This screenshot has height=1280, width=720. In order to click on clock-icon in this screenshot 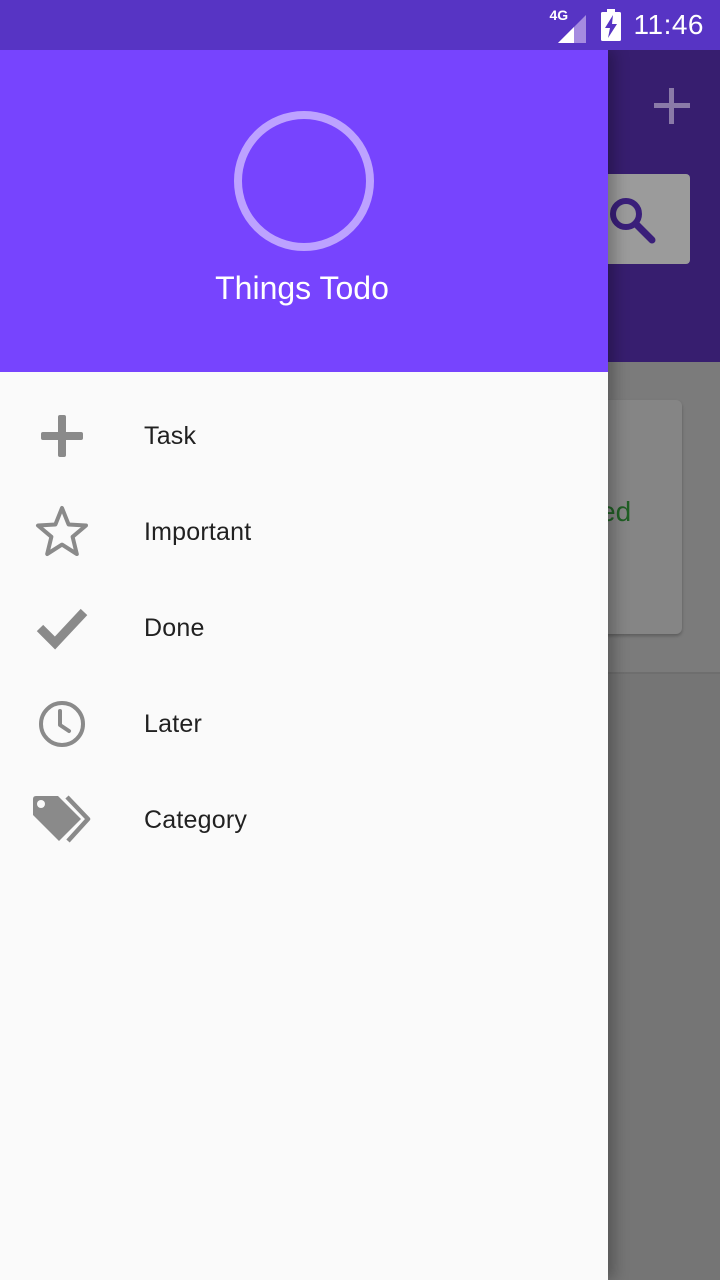, I will do `click(62, 724)`.